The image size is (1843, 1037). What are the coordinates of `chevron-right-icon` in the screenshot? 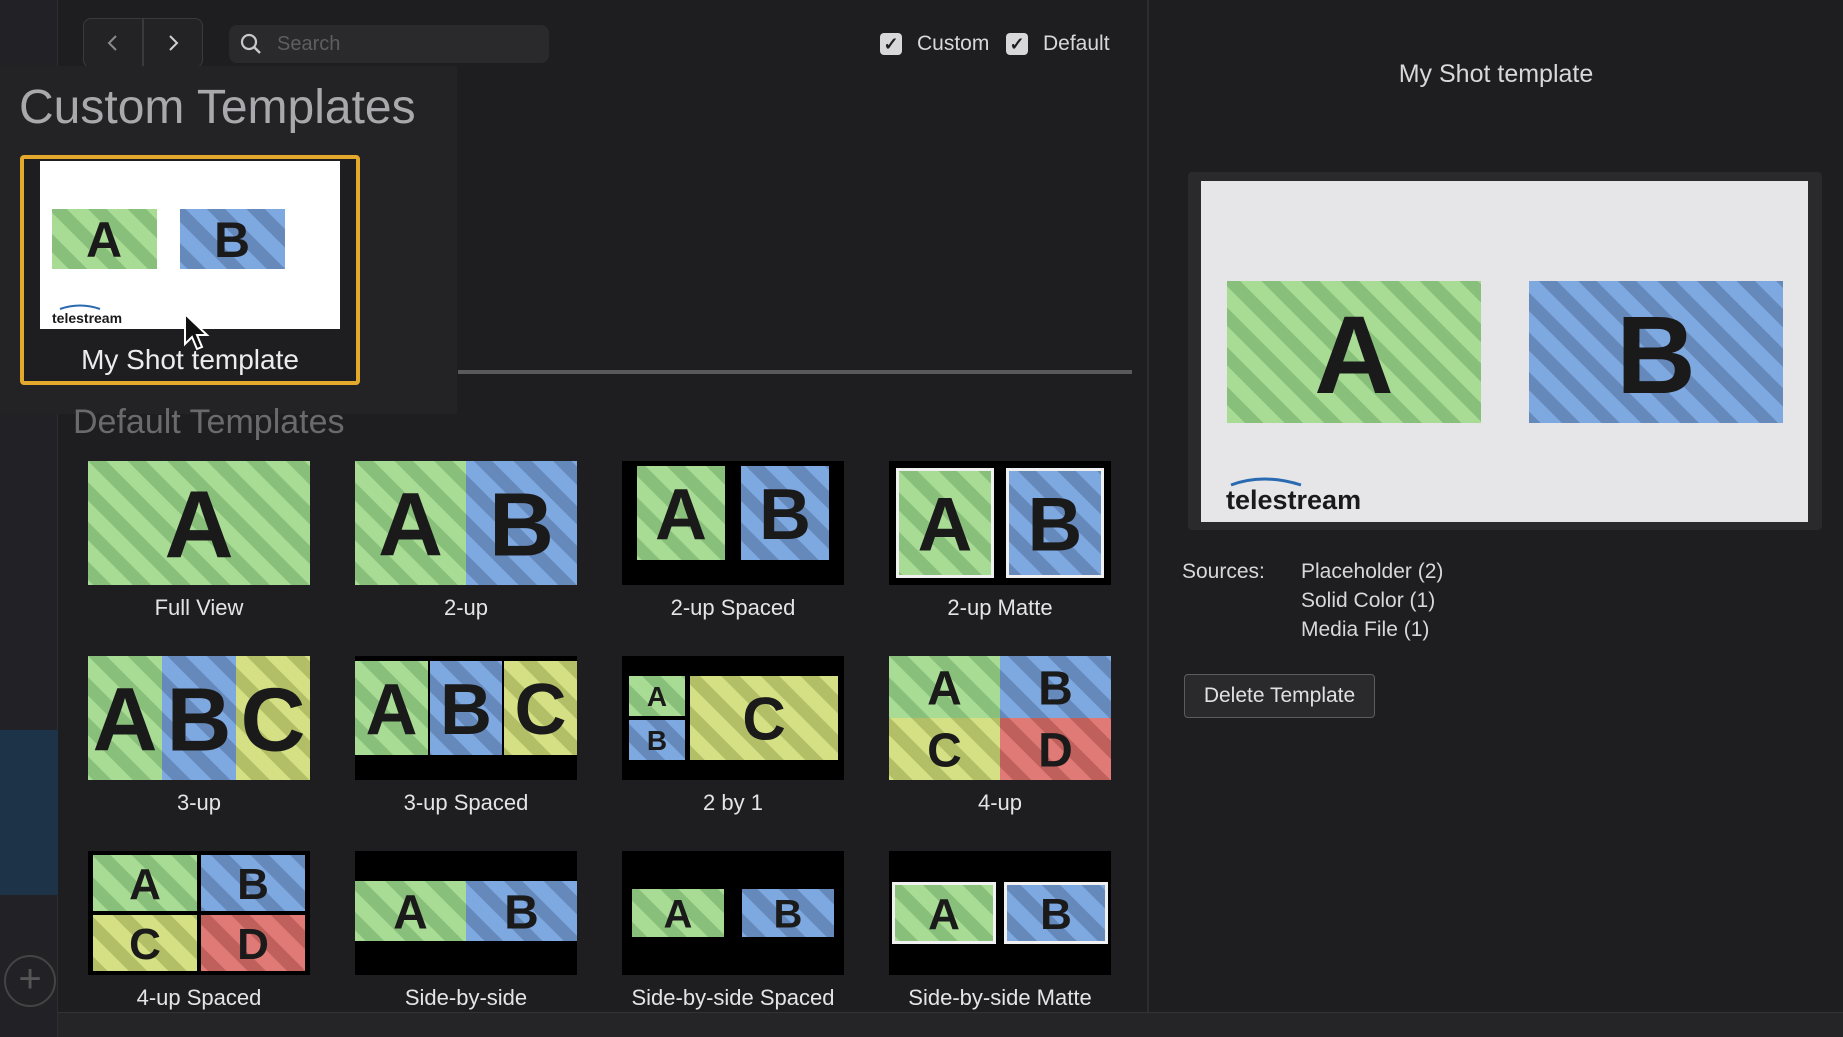 It's located at (174, 43).